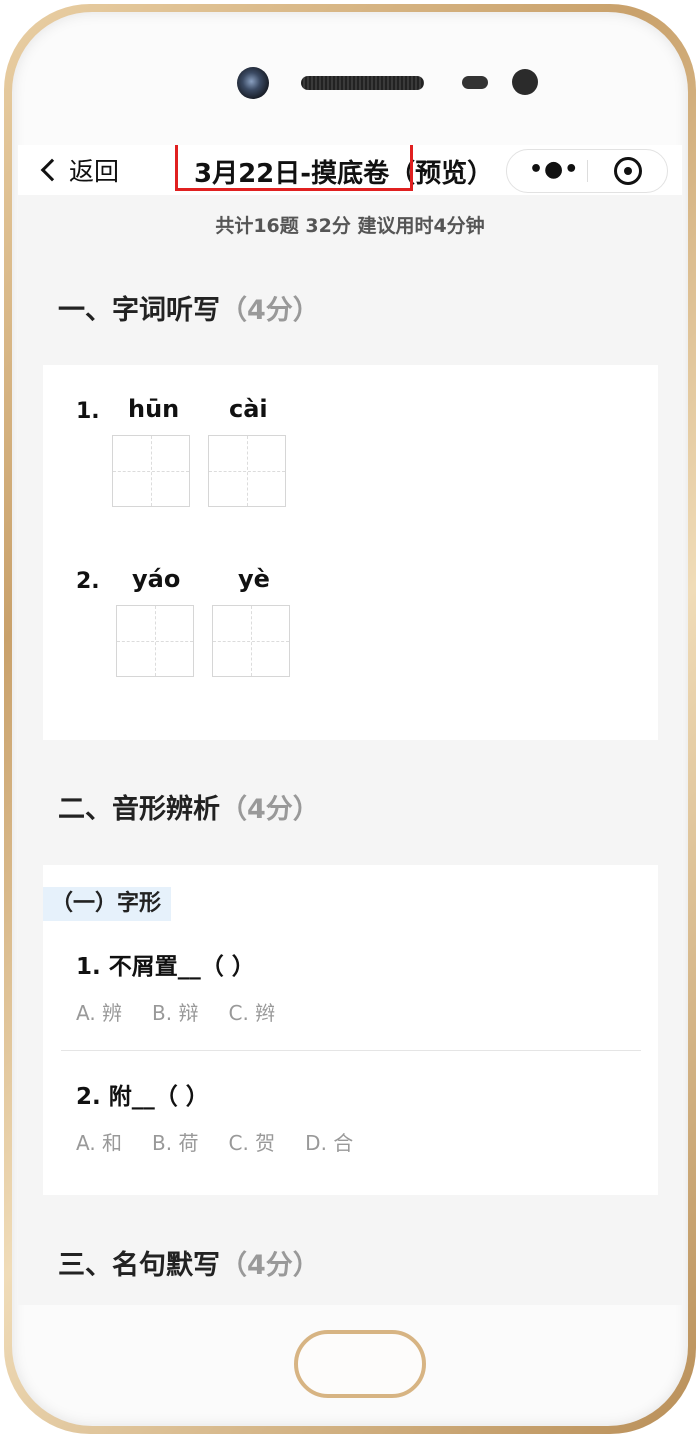 This screenshot has width=700, height=1438. Describe the element at coordinates (88, 581) in the screenshot. I see `question-number: 2.` at that location.